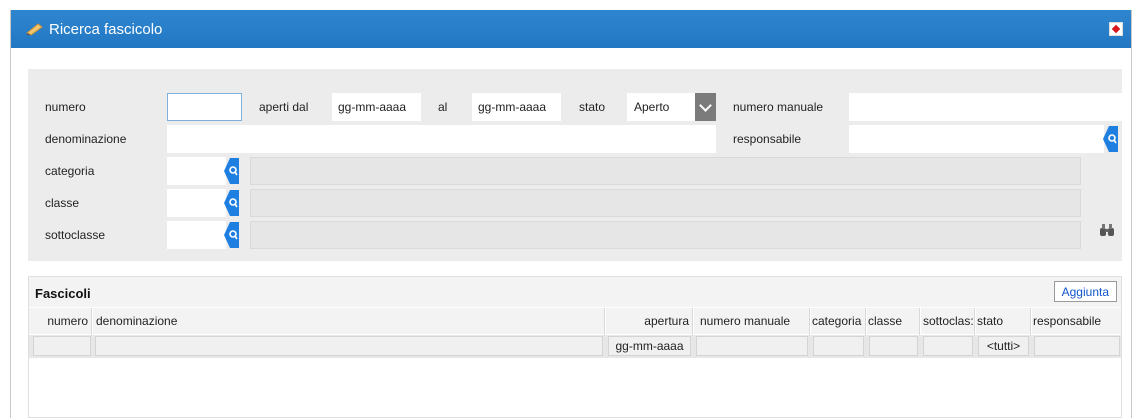 This screenshot has width=1132, height=418. Describe the element at coordinates (62, 346) in the screenshot. I see `filter-numero` at that location.